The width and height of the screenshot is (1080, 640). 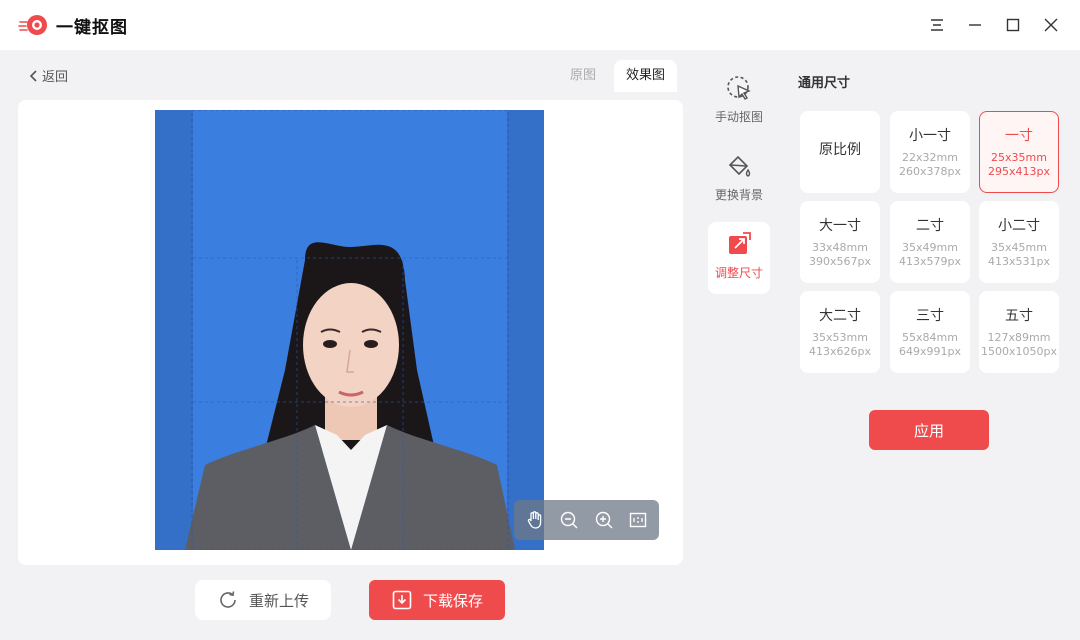 What do you see at coordinates (738, 273) in the screenshot?
I see `tool-resize-label: 调整尺寸` at bounding box center [738, 273].